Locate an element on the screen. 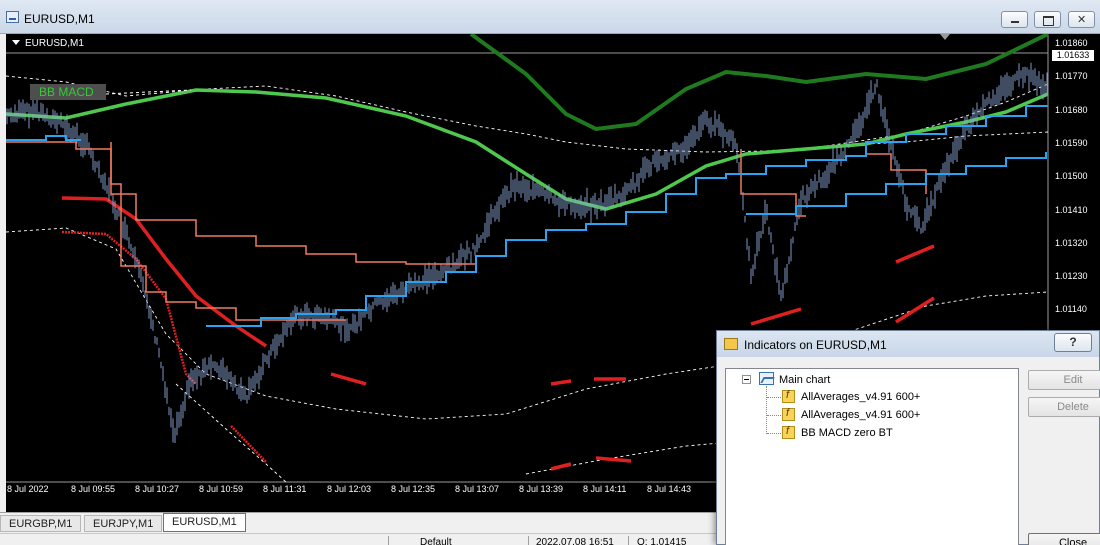 This screenshot has height=545, width=1100. dark-green-envelope is located at coordinates (759, 83).